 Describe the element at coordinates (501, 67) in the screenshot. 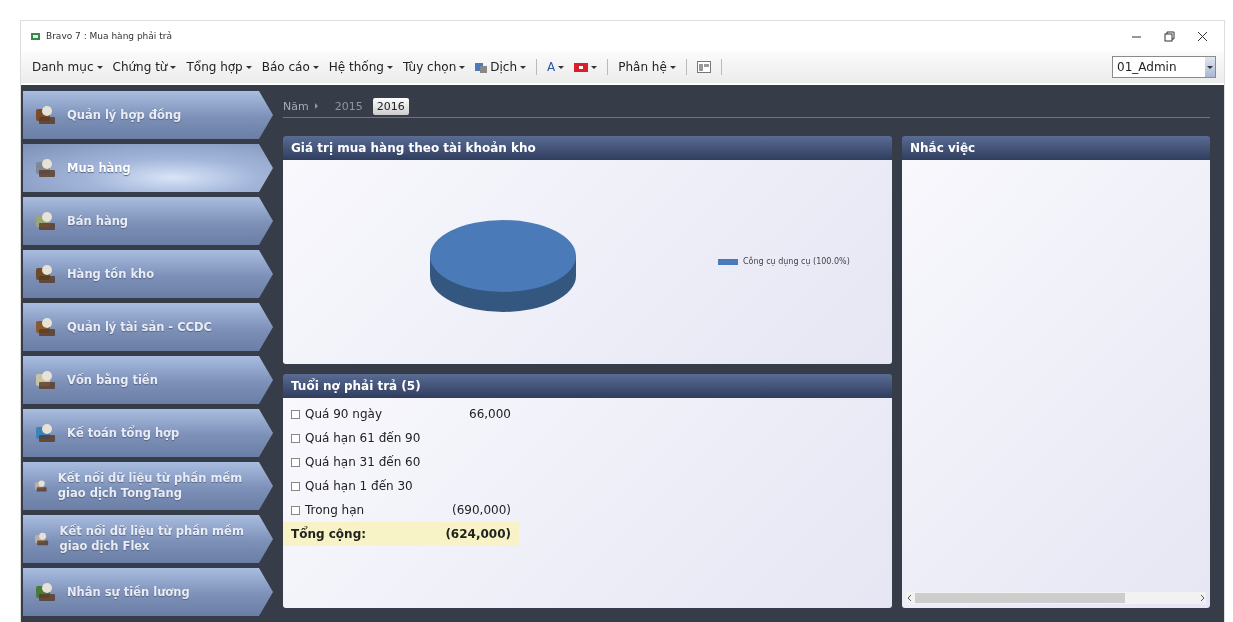

I see `menu-item: Dịch` at that location.